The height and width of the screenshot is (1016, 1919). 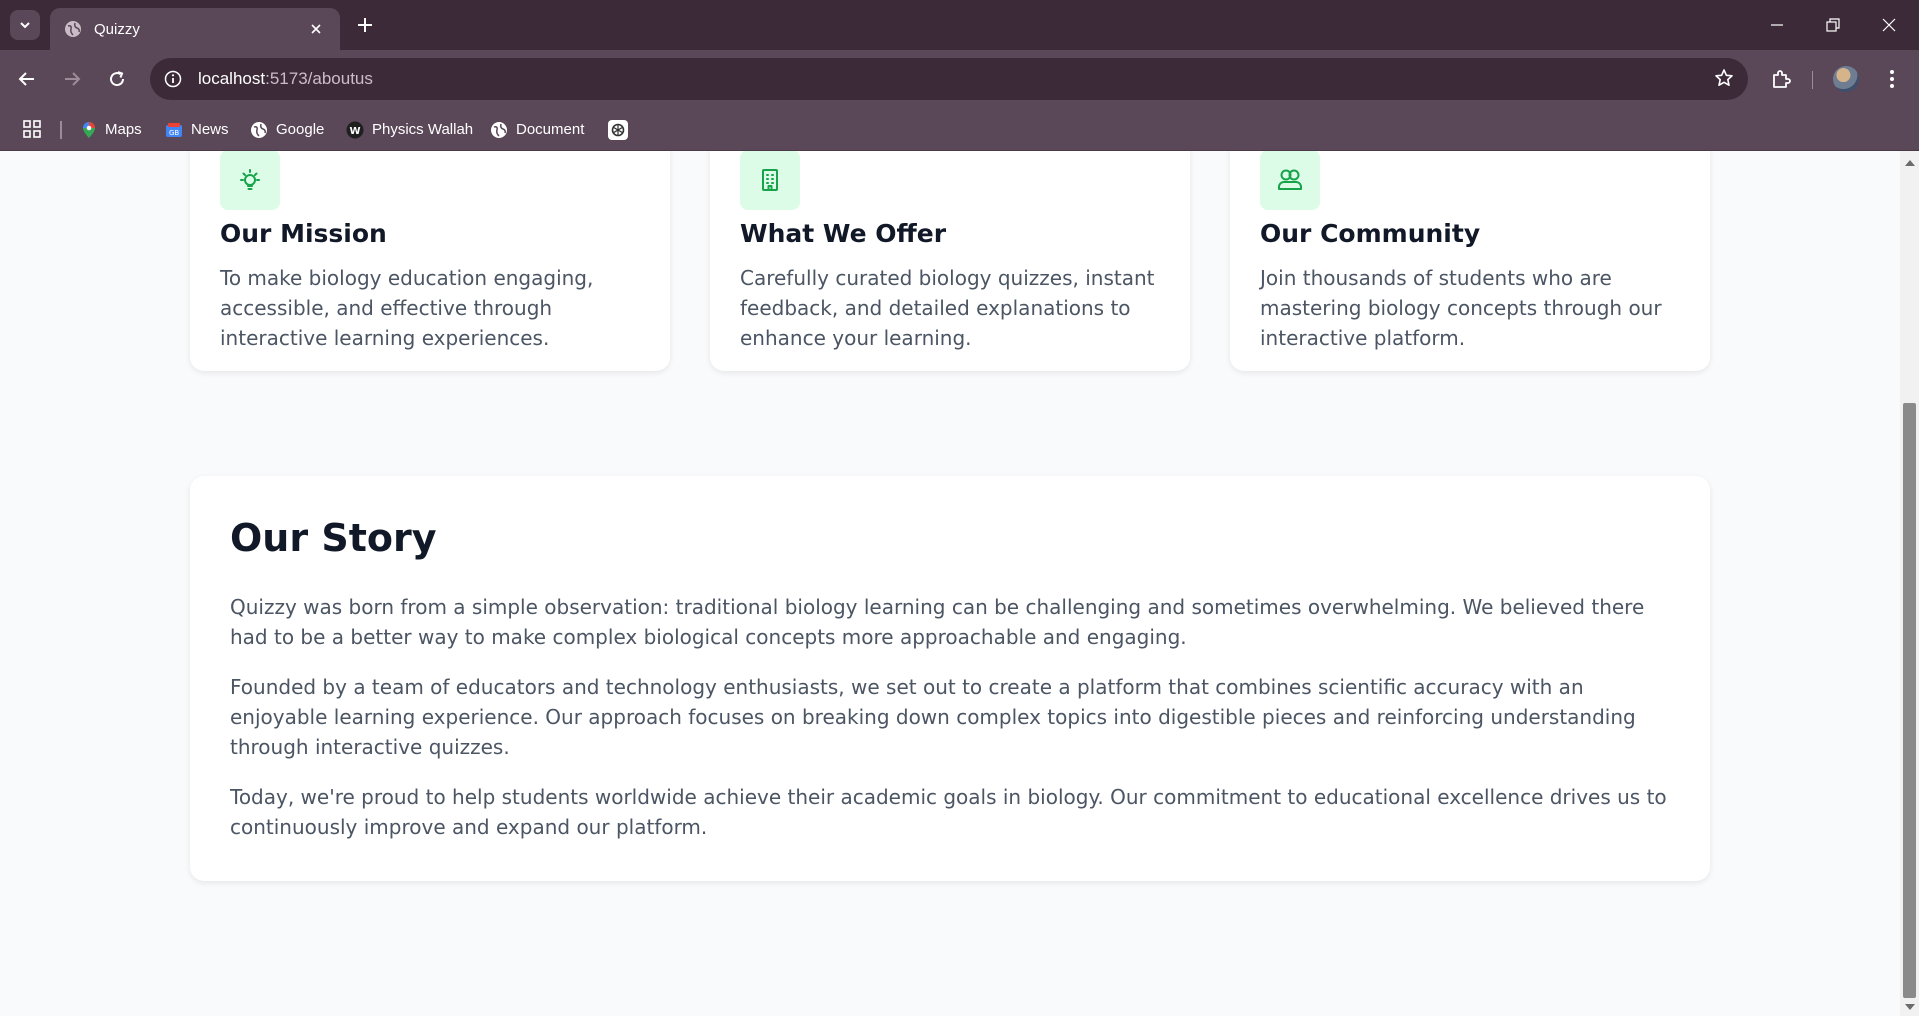 I want to click on svg-text: GB, so click(x=174, y=133).